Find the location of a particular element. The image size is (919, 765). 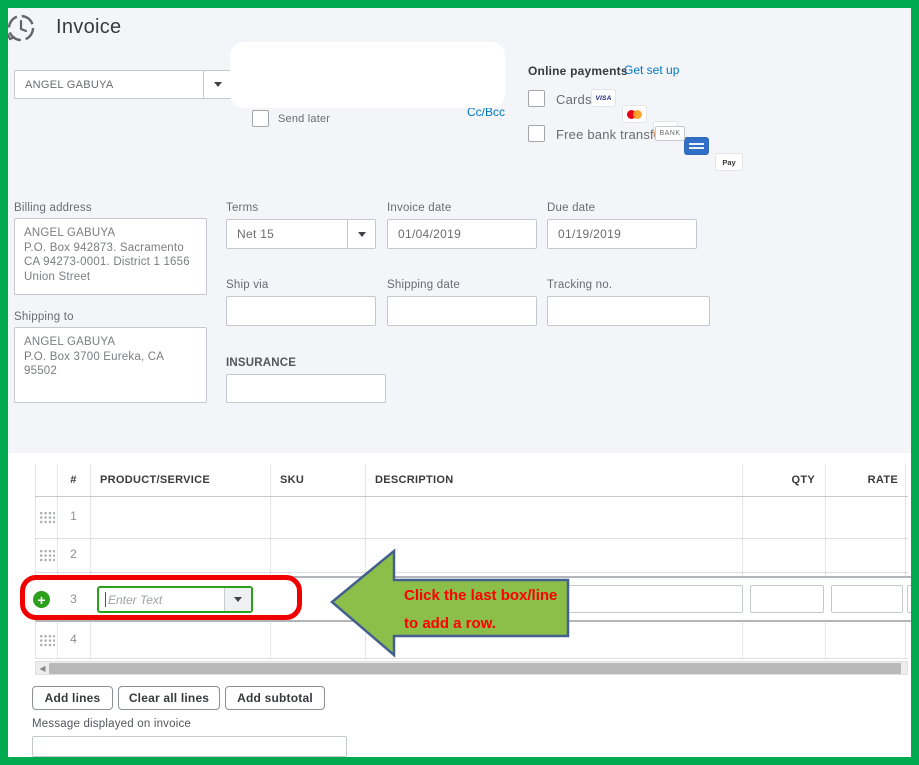

shipping-to-label: Shipping to is located at coordinates (44, 317).